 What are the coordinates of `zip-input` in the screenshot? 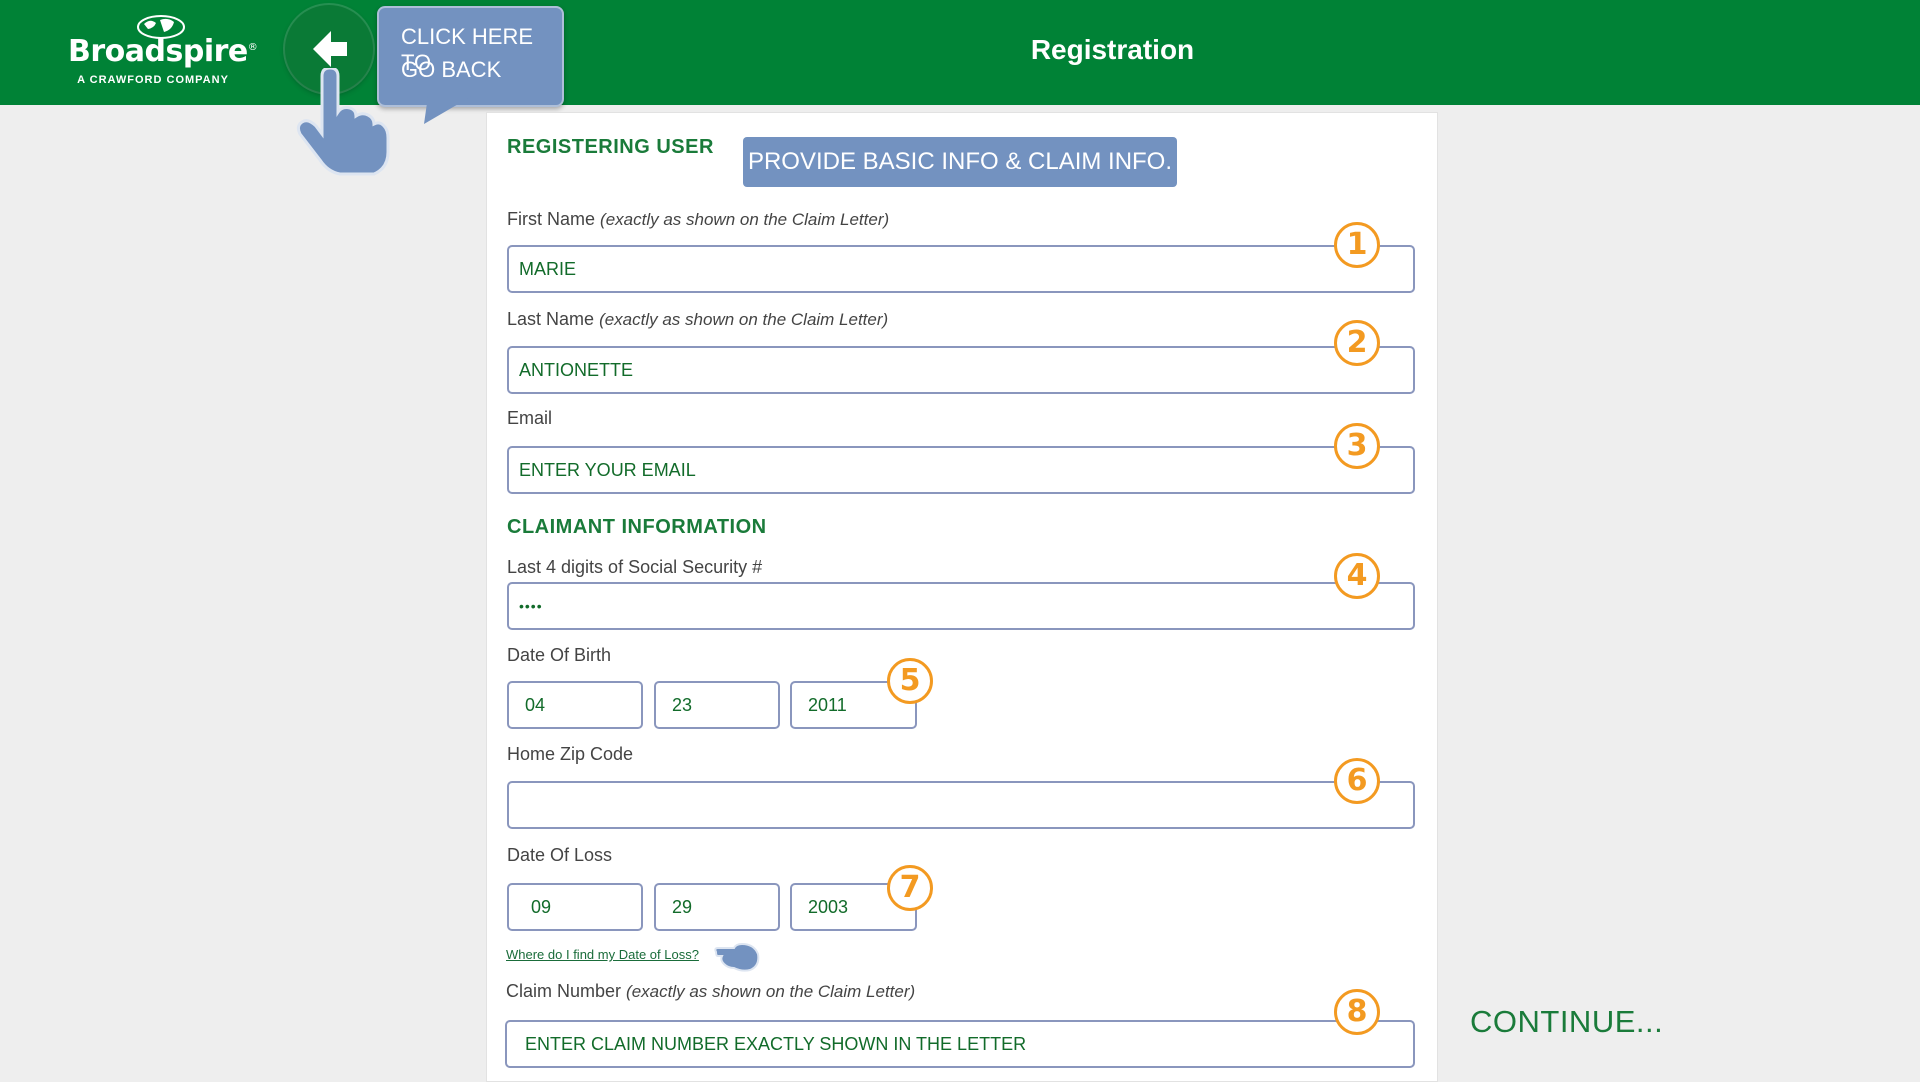 It's located at (961, 805).